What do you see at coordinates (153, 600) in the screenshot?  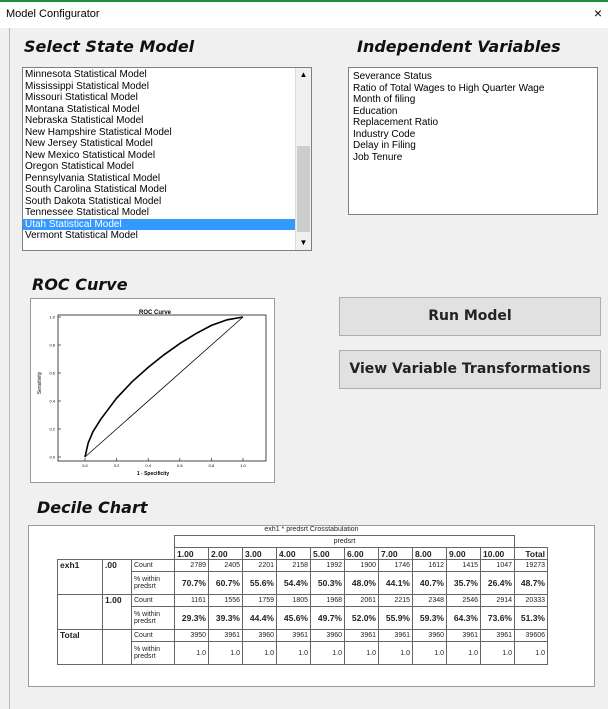 I see `crosstab-stat-label: Count` at bounding box center [153, 600].